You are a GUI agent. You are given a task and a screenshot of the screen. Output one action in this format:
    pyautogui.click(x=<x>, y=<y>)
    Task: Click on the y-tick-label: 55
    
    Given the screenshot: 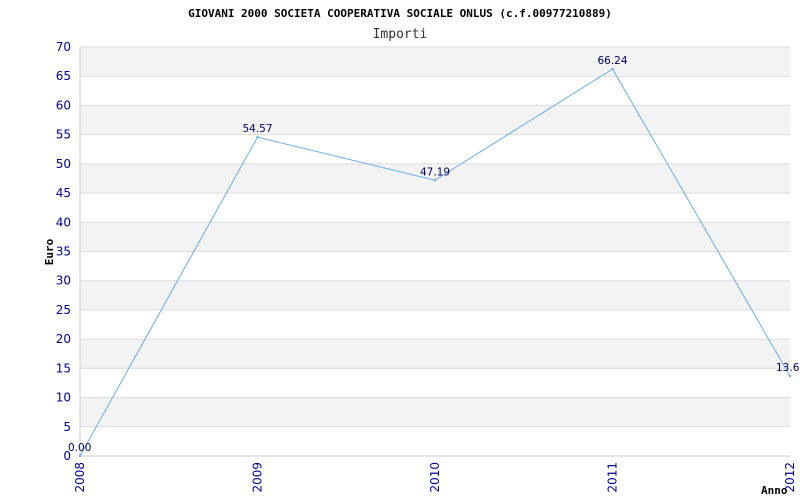 What is the action you would take?
    pyautogui.click(x=63, y=135)
    